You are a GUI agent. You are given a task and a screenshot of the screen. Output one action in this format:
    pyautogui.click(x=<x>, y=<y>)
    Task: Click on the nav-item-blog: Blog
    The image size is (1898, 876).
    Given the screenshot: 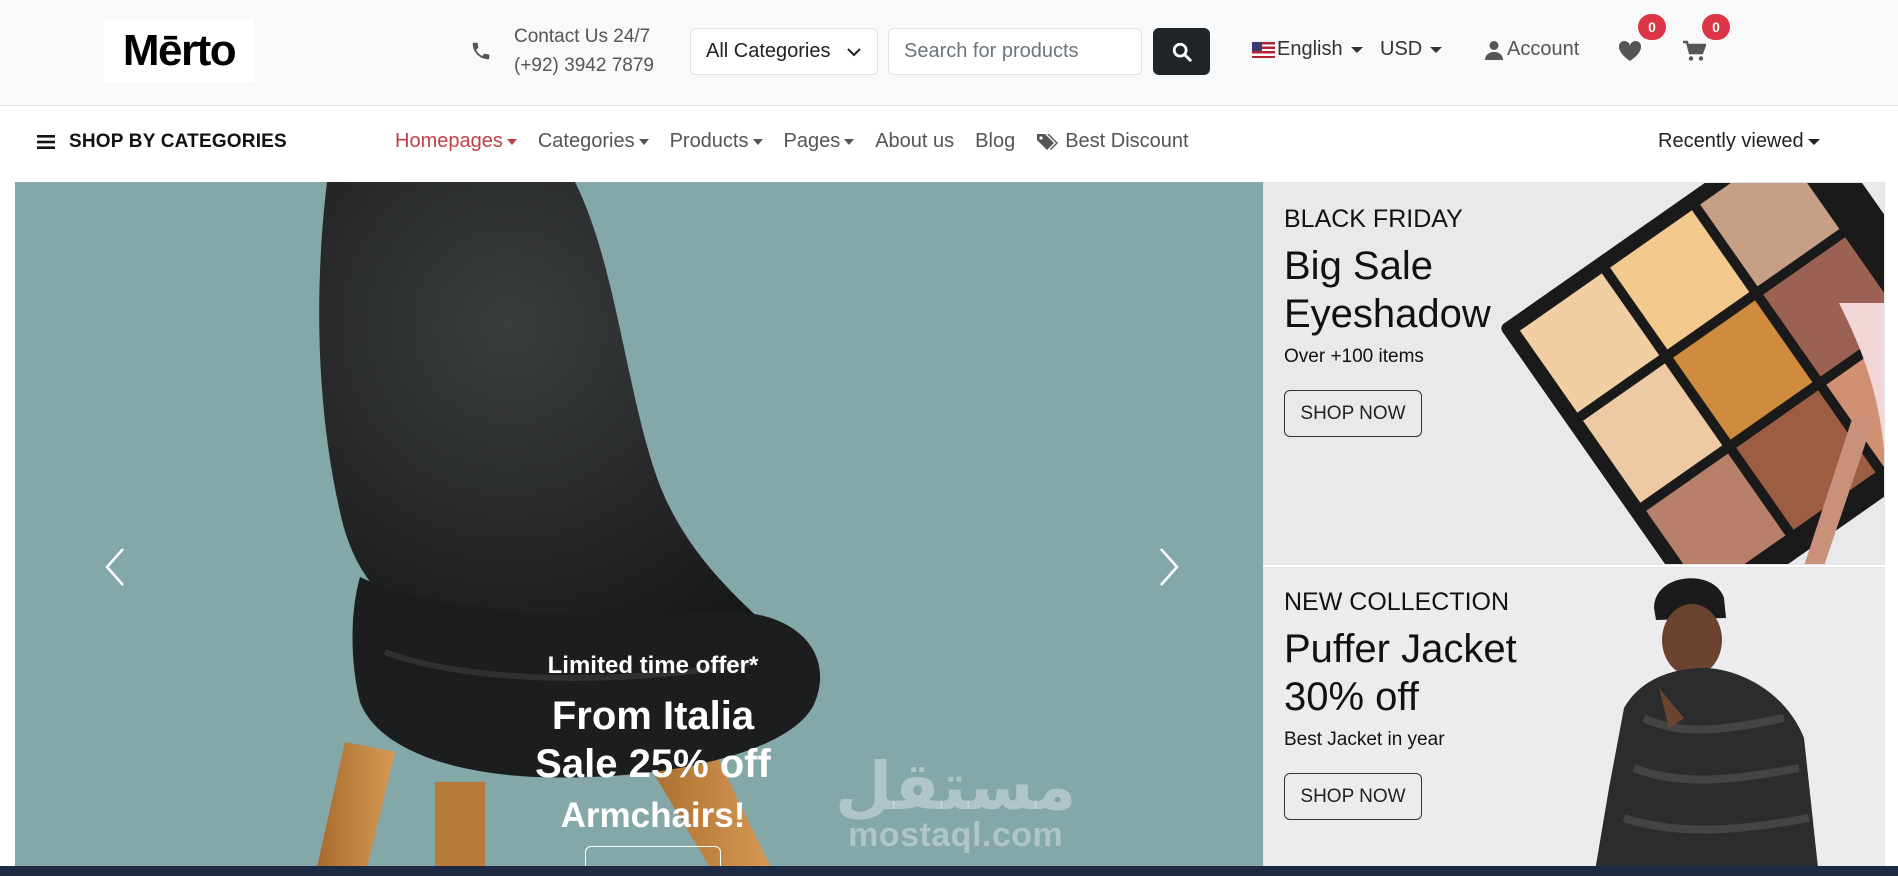 What is the action you would take?
    pyautogui.click(x=995, y=141)
    